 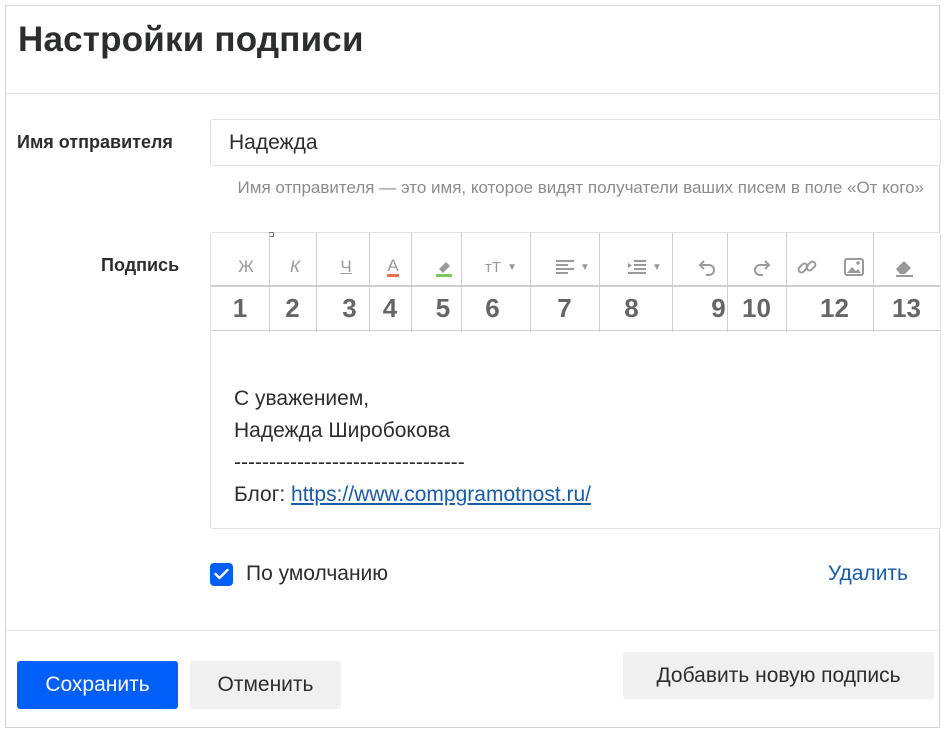 What do you see at coordinates (97, 685) in the screenshot?
I see `save-button: Сохранить` at bounding box center [97, 685].